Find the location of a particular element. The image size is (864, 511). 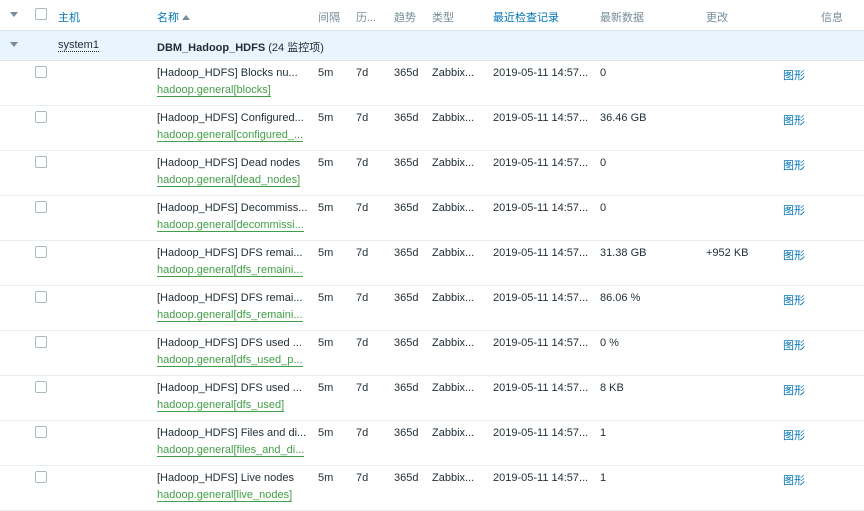

item-key: hadoop.general[live_nodes] is located at coordinates (225, 495).